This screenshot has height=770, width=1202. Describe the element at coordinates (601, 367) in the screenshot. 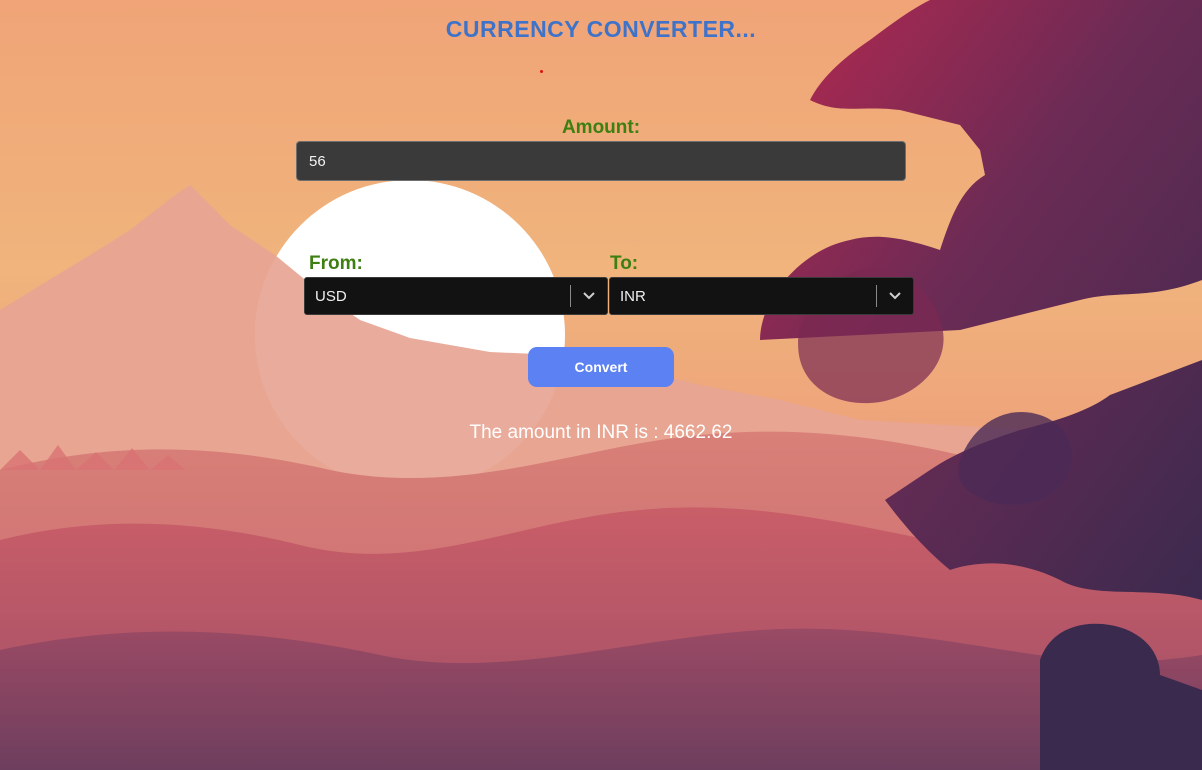

I see `convert-button: Convert` at that location.